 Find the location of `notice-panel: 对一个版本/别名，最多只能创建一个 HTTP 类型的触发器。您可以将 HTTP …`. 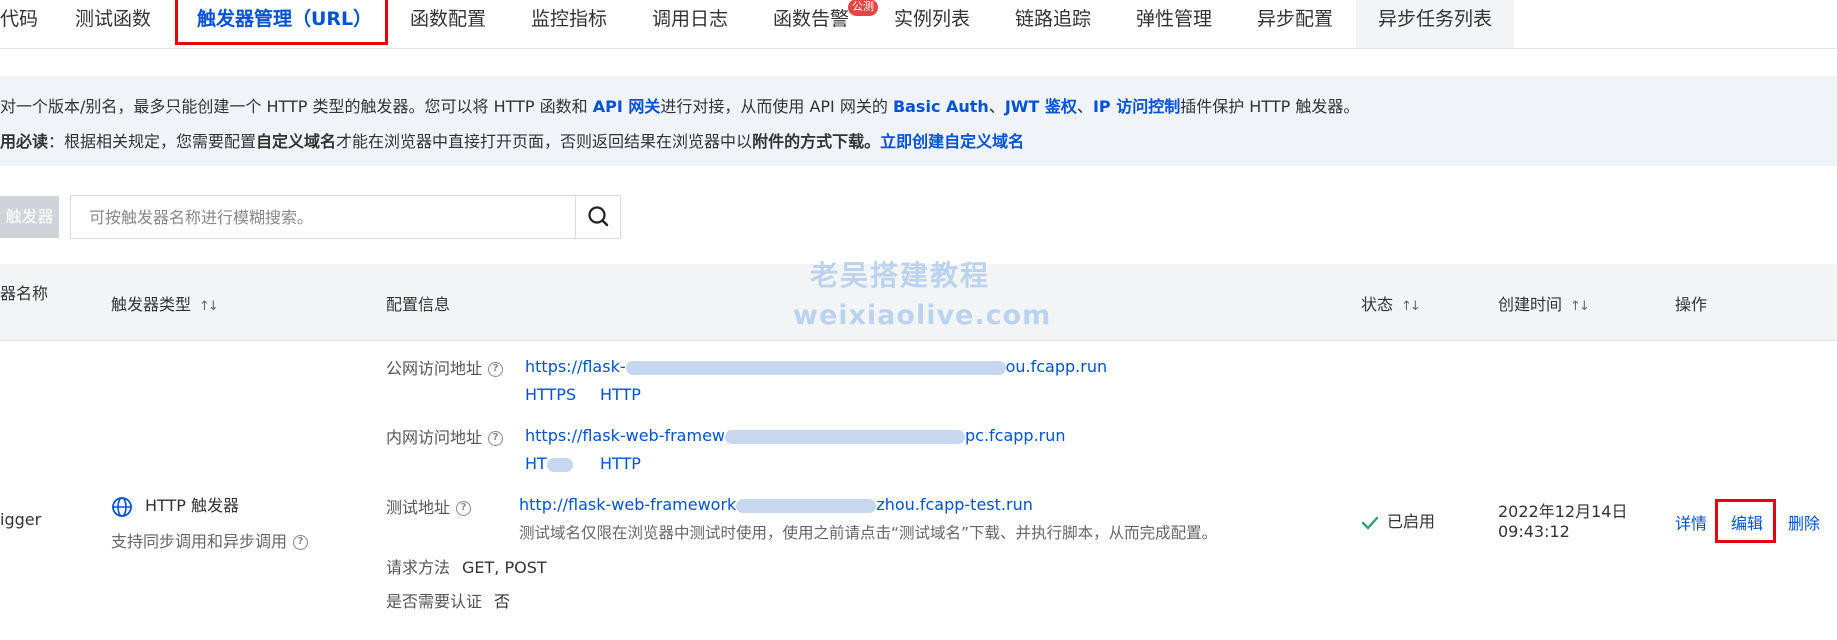

notice-panel: 对一个版本/别名，最多只能创建一个 HTTP 类型的触发器。您可以将 HTTP … is located at coordinates (918, 121).